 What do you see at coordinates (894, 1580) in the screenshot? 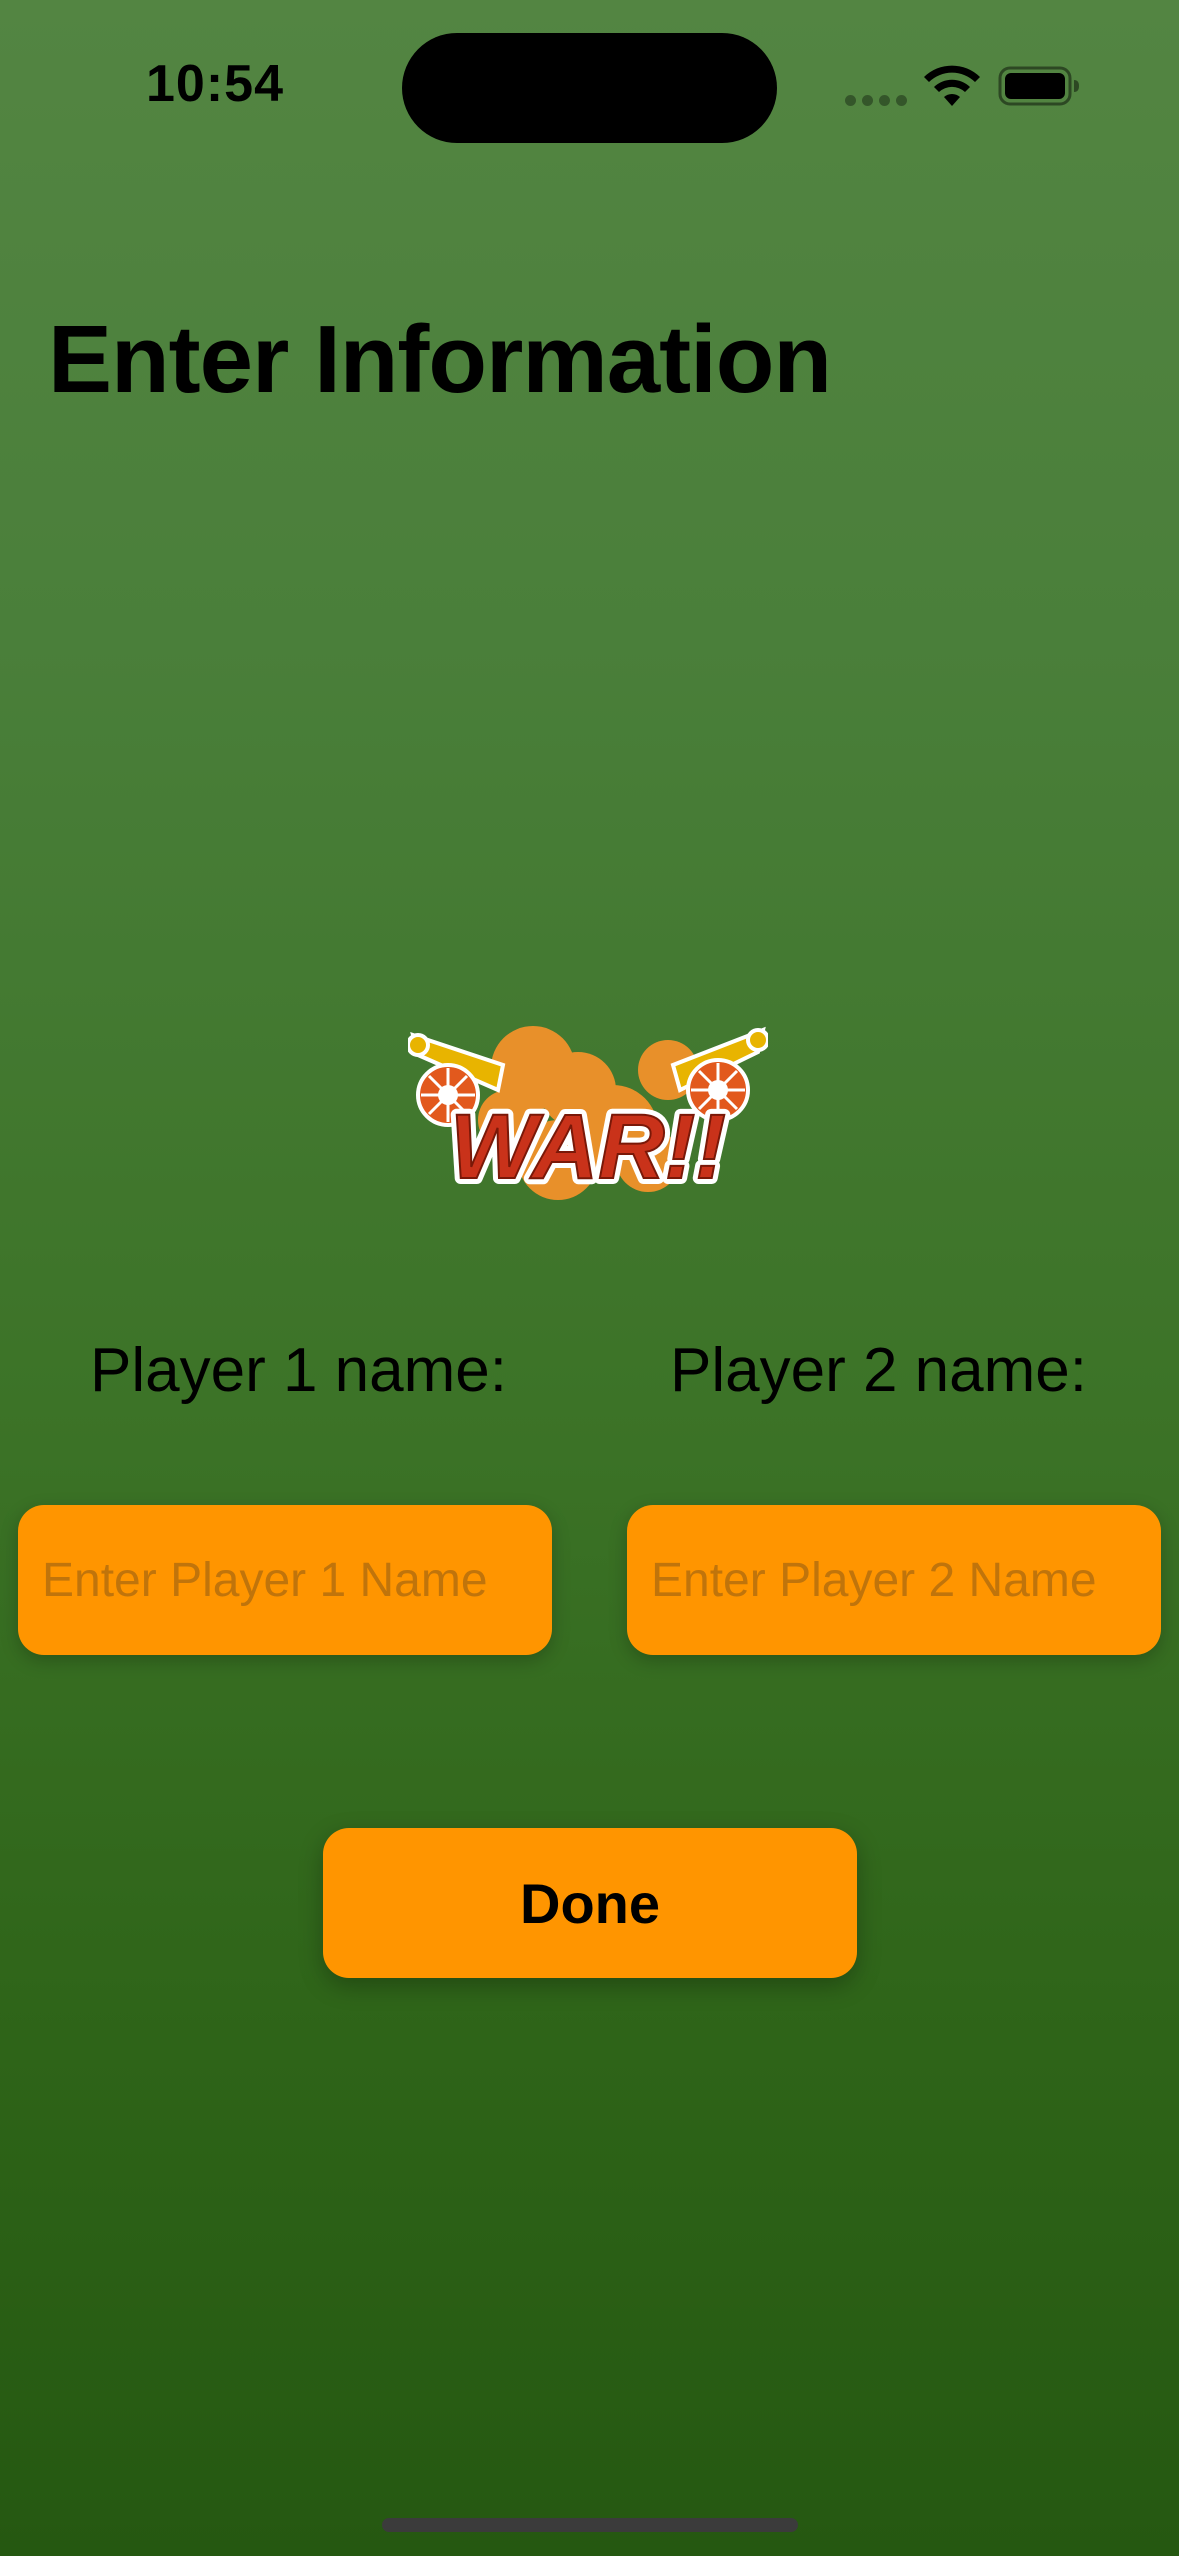
I see `player2-name-input` at bounding box center [894, 1580].